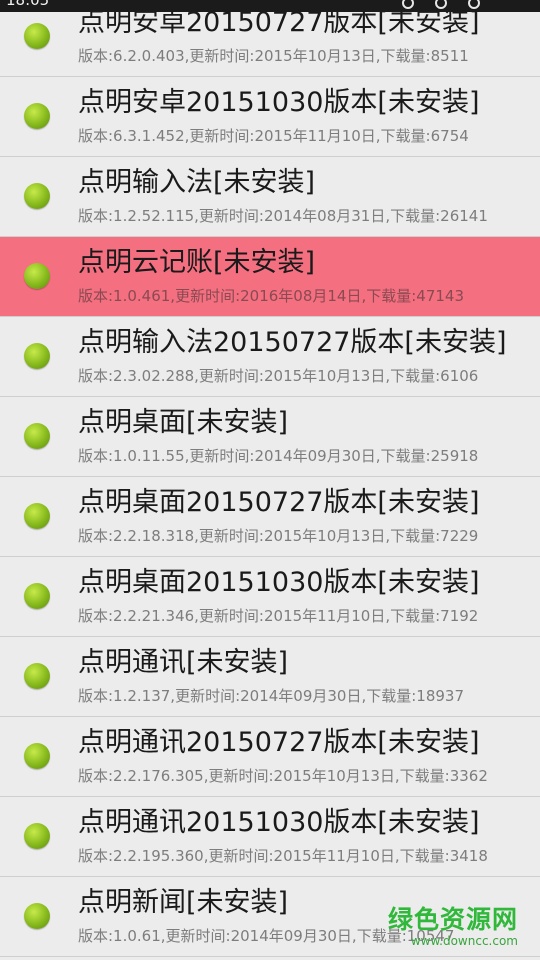 Image resolution: width=540 pixels, height=960 pixels. What do you see at coordinates (452, 919) in the screenshot?
I see `watermark-text: 绿色资源网` at bounding box center [452, 919].